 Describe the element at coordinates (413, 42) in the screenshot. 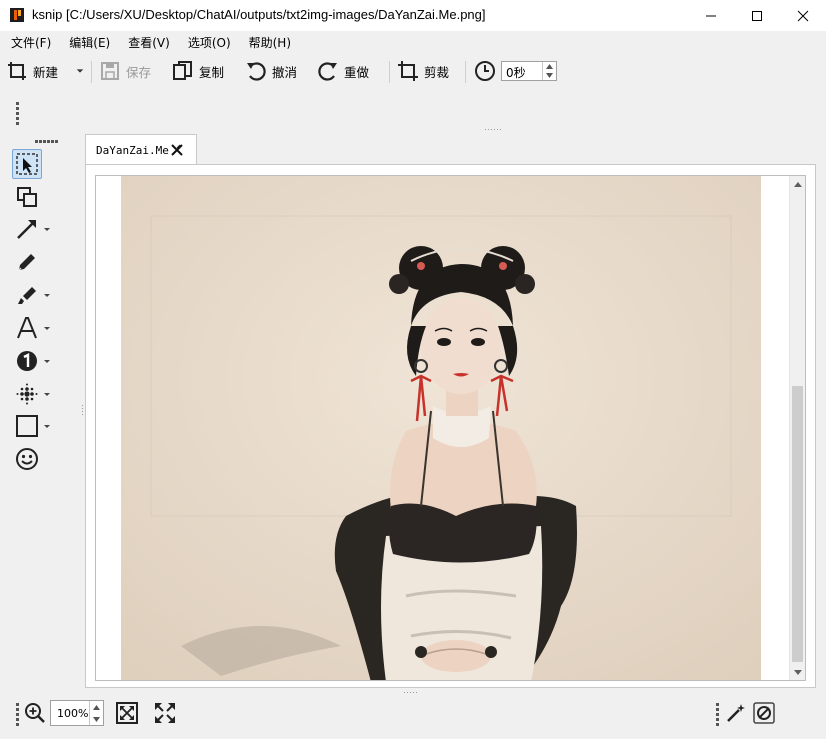

I see `menu-bar: 文件(F) 编辑(E) 查看(V) 选项(O) 帮助(H)` at that location.